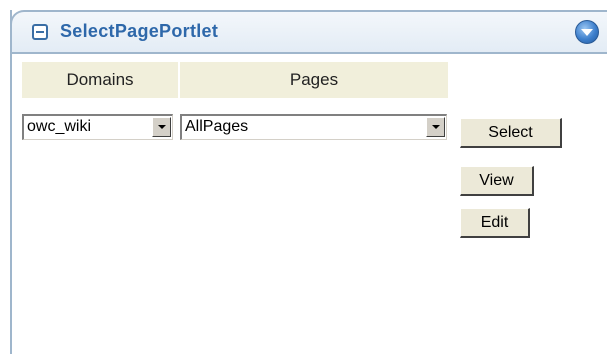 Image resolution: width=607 pixels, height=354 pixels. What do you see at coordinates (313, 127) in the screenshot?
I see `page-select: AllPages` at bounding box center [313, 127].